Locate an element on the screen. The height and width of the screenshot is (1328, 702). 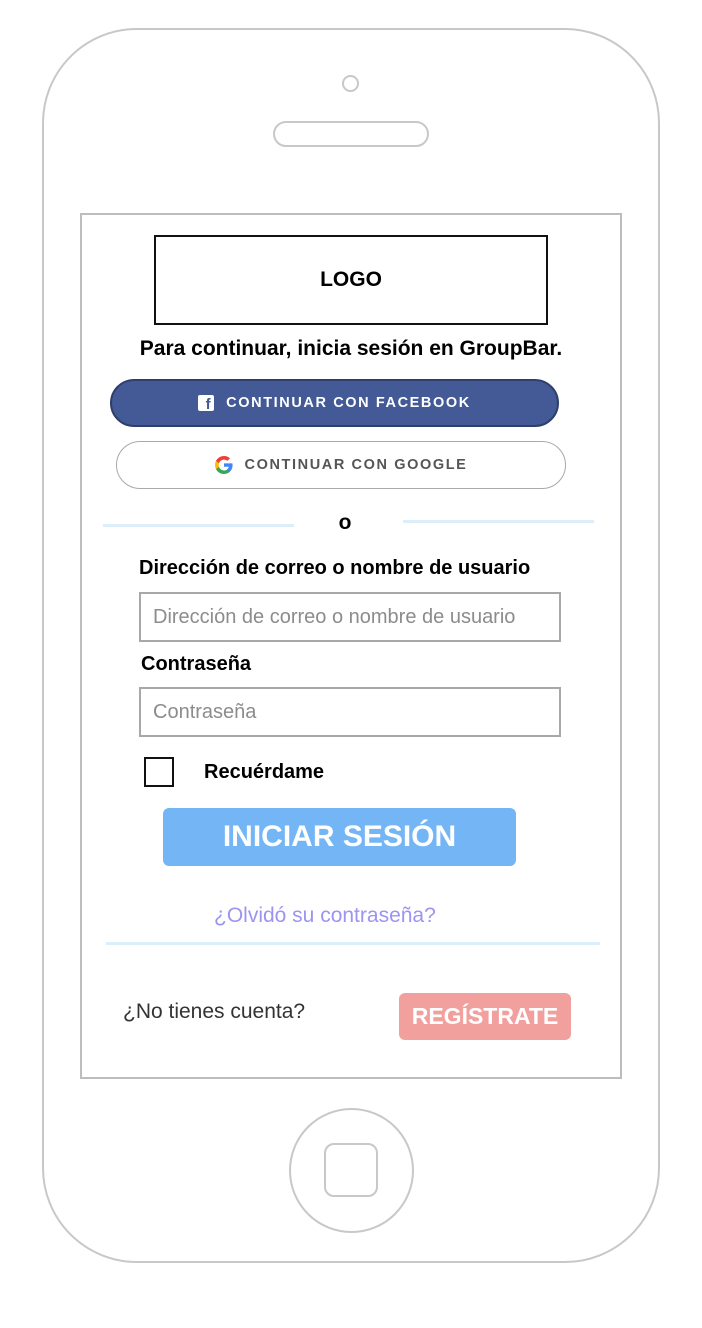
divider-bottom is located at coordinates (353, 943).